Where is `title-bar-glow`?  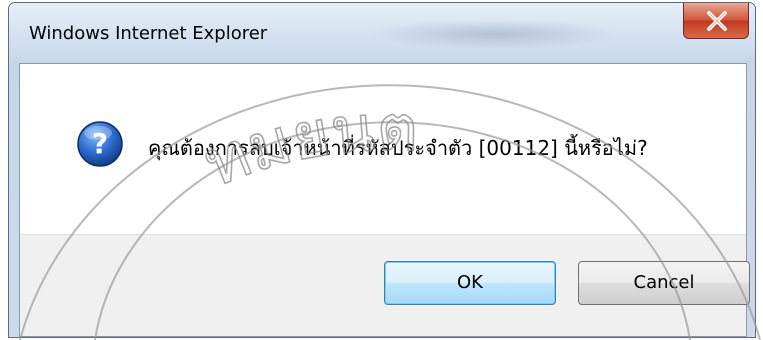 title-bar-glow is located at coordinates (494, 34).